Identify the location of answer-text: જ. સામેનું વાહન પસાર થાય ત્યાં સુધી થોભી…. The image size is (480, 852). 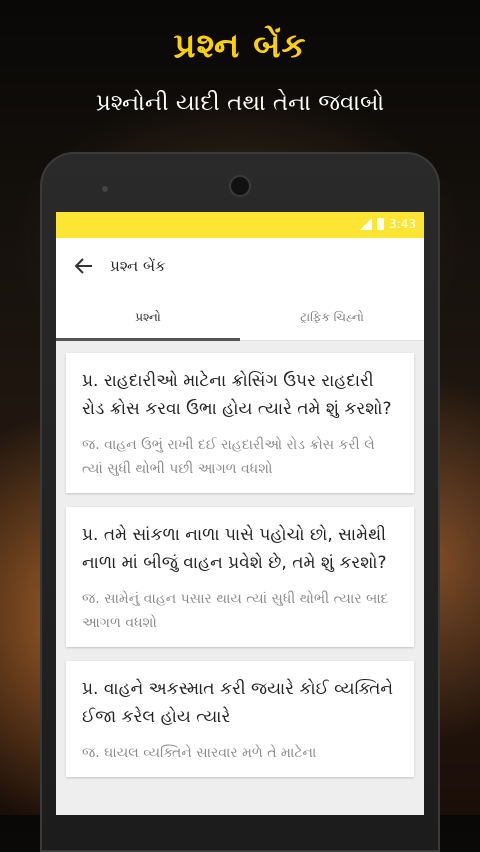
(235, 611).